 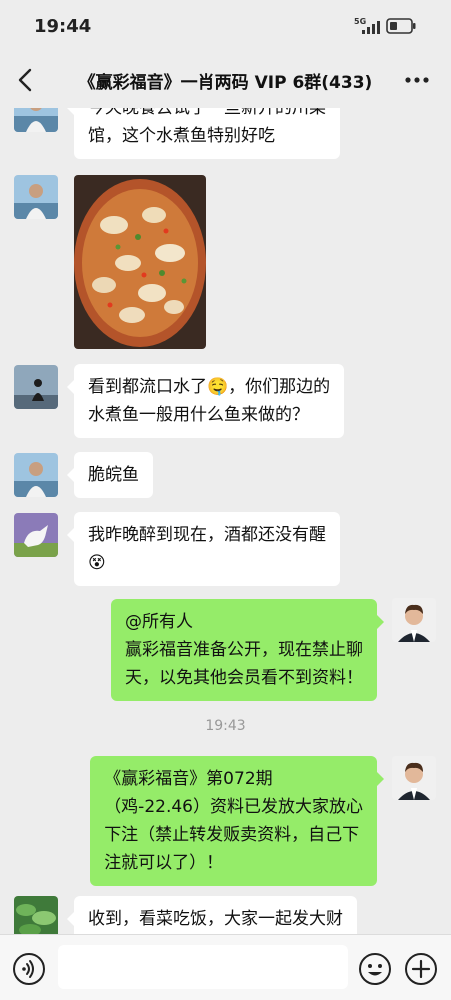 What do you see at coordinates (232, 835) in the screenshot?
I see `message-line: 下注（禁止转发贩卖资料，自己下` at bounding box center [232, 835].